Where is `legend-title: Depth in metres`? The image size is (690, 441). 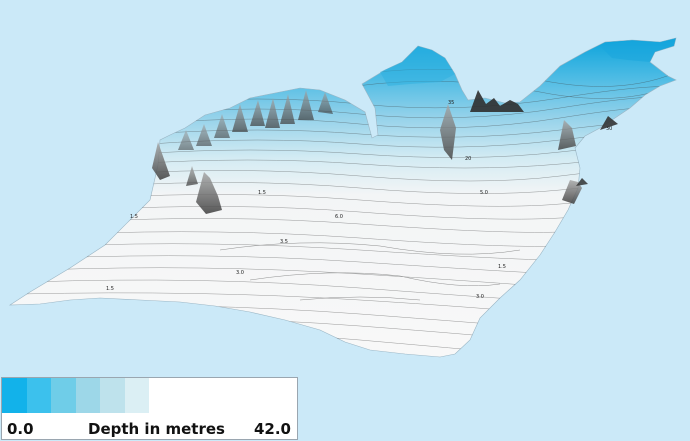
legend-title: Depth in metres is located at coordinates (156, 429).